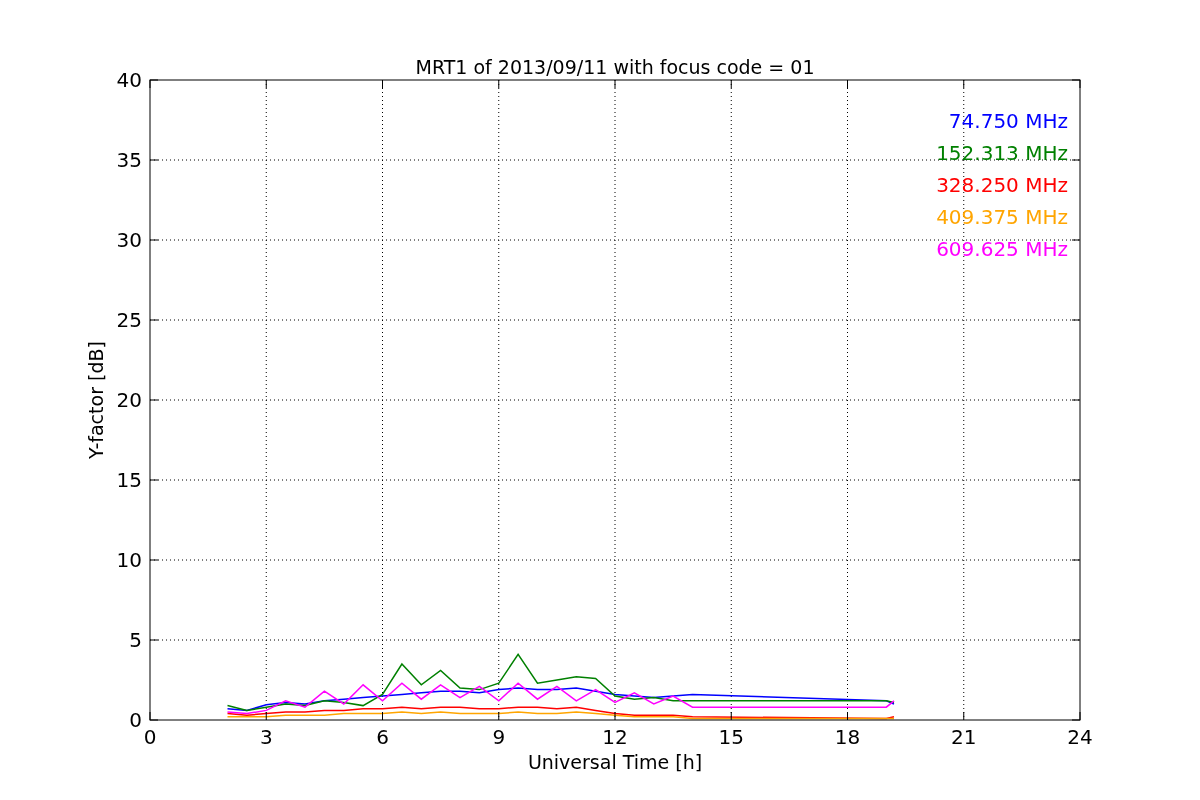 Image resolution: width=1200 pixels, height=800 pixels. What do you see at coordinates (129, 240) in the screenshot?
I see `y-tick-label: 30` at bounding box center [129, 240].